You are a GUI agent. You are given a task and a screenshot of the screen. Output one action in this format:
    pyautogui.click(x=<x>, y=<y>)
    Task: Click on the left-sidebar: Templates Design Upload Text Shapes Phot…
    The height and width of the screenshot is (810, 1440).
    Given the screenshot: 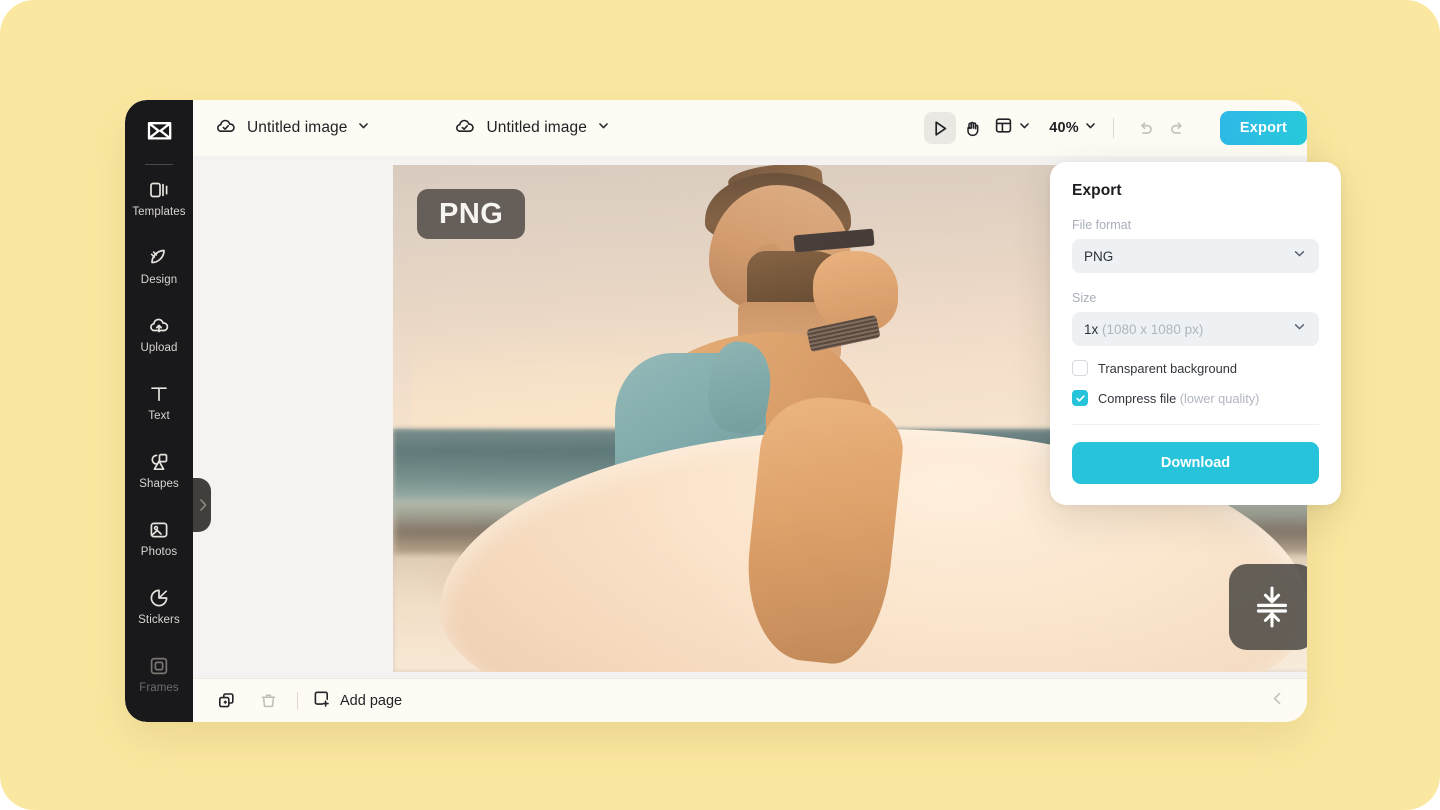 What is the action you would take?
    pyautogui.click(x=159, y=411)
    